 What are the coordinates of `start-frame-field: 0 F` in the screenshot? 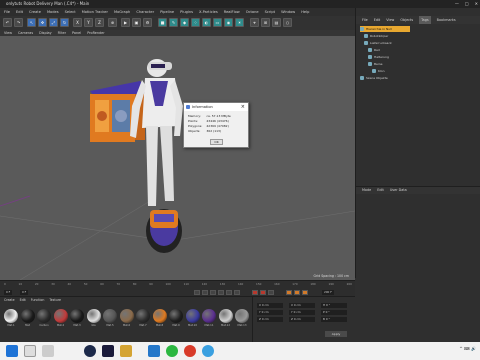 It's located at (8, 292).